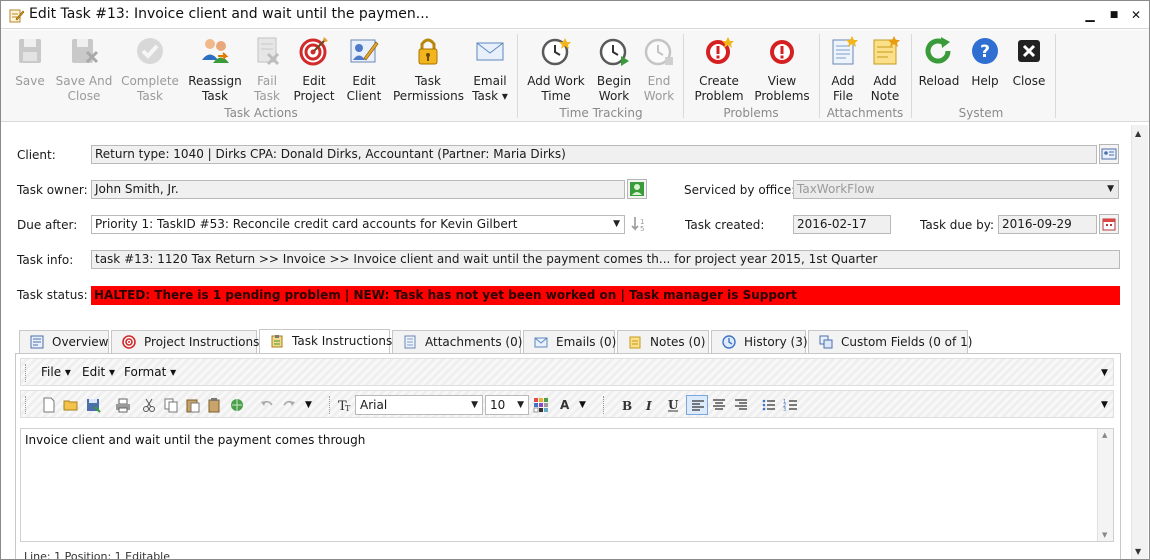 The width and height of the screenshot is (1150, 560). Describe the element at coordinates (419, 405) in the screenshot. I see `font-name-select: Arial ▼` at that location.